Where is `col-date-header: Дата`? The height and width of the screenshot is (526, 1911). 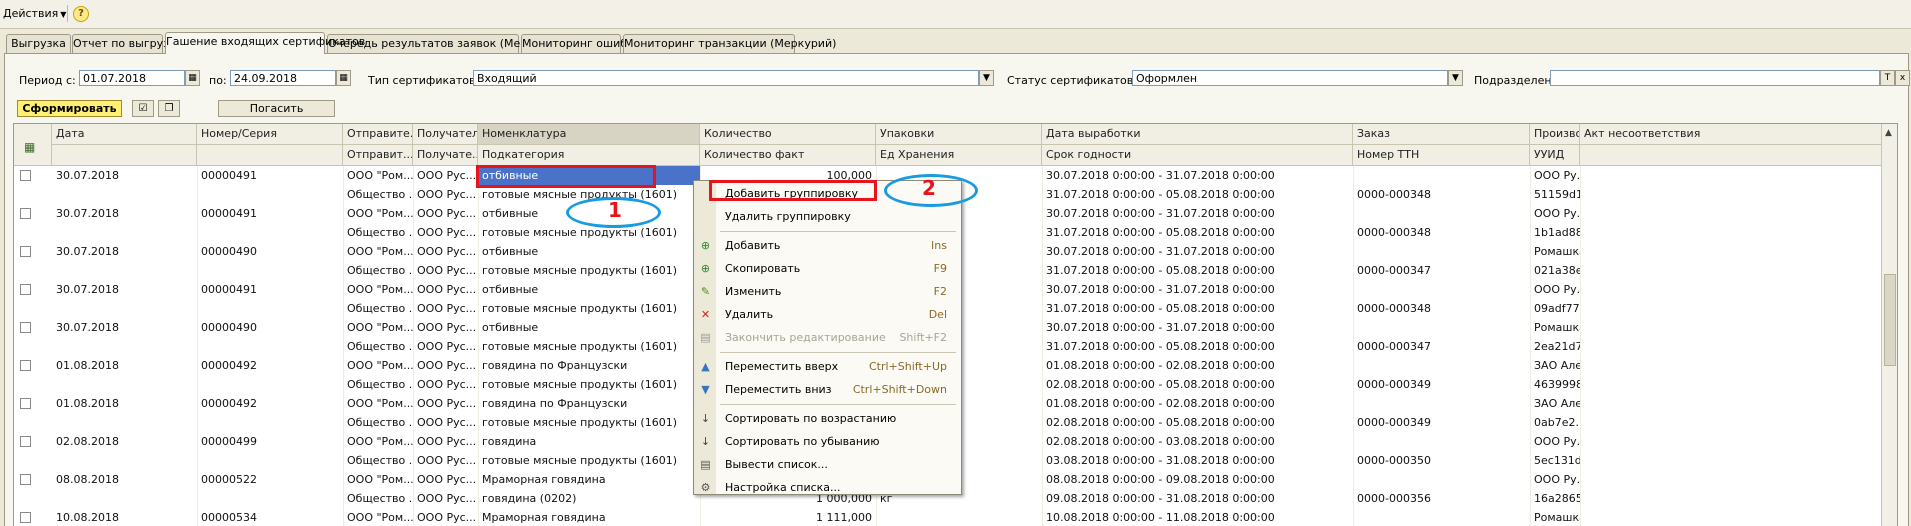 col-date-header: Дата is located at coordinates (124, 134).